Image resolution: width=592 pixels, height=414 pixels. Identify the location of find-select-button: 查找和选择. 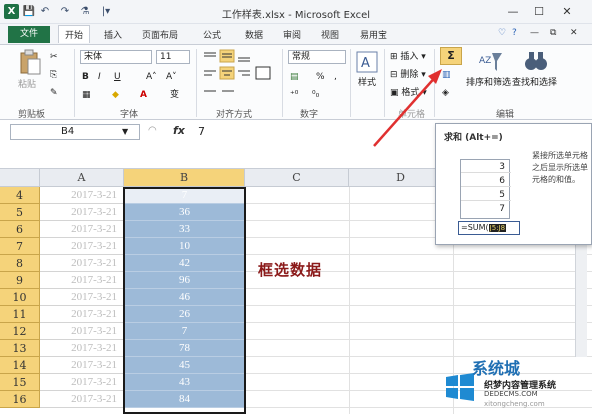
(534, 83).